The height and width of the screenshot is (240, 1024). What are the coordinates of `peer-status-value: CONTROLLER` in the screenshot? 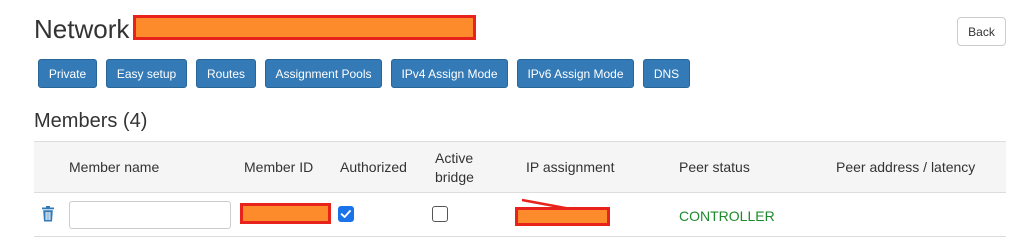 It's located at (727, 216).